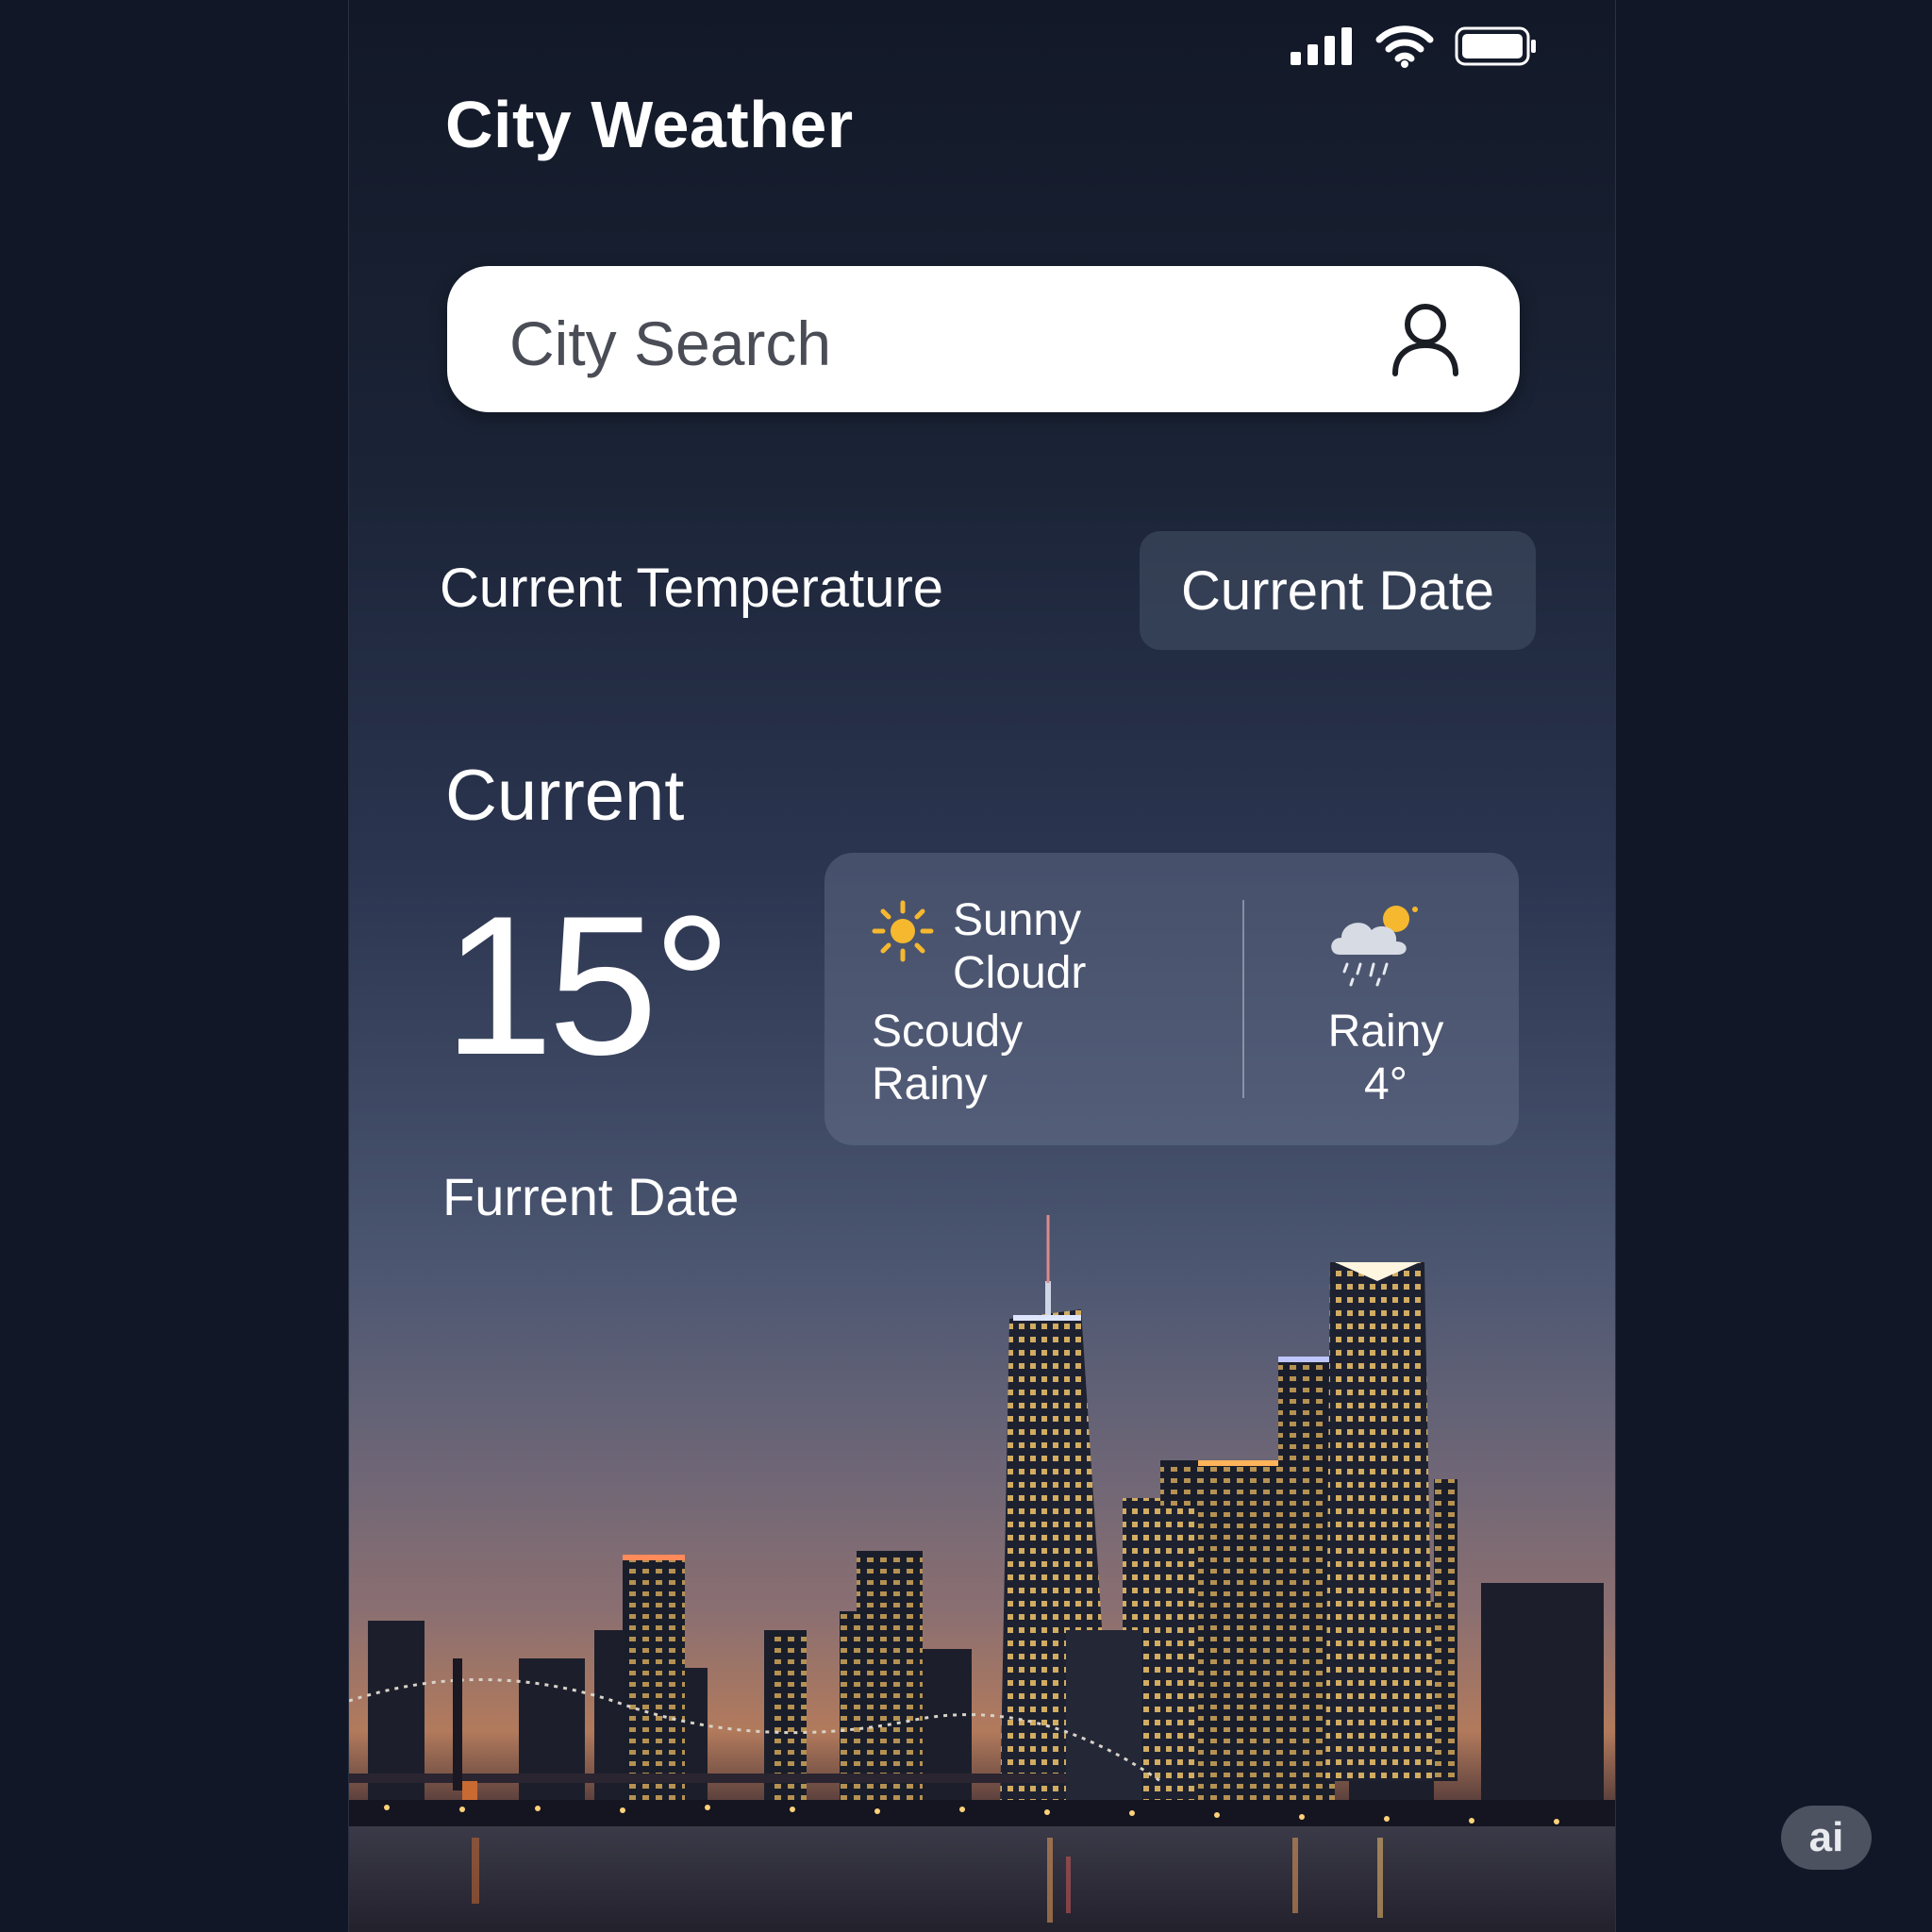 The width and height of the screenshot is (1932, 1932). I want to click on app-title: City Weather, so click(649, 125).